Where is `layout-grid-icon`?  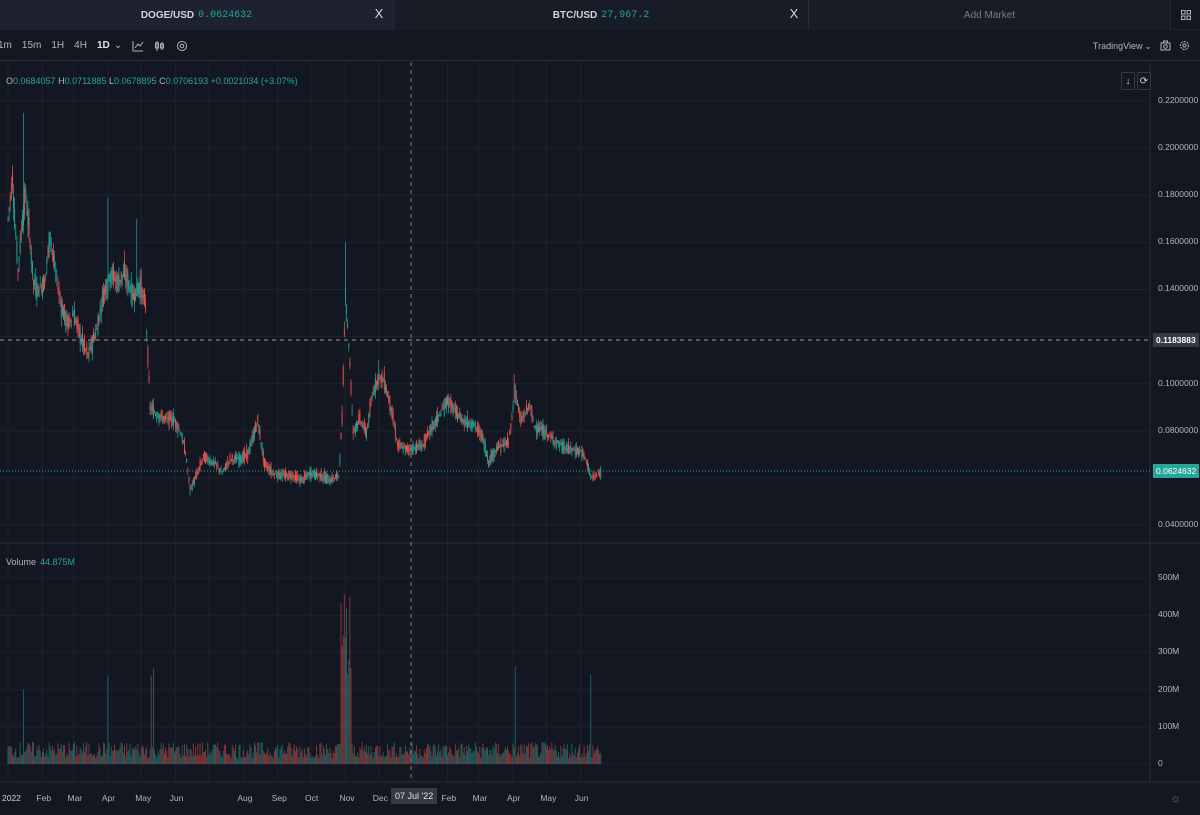
layout-grid-icon is located at coordinates (1185, 15).